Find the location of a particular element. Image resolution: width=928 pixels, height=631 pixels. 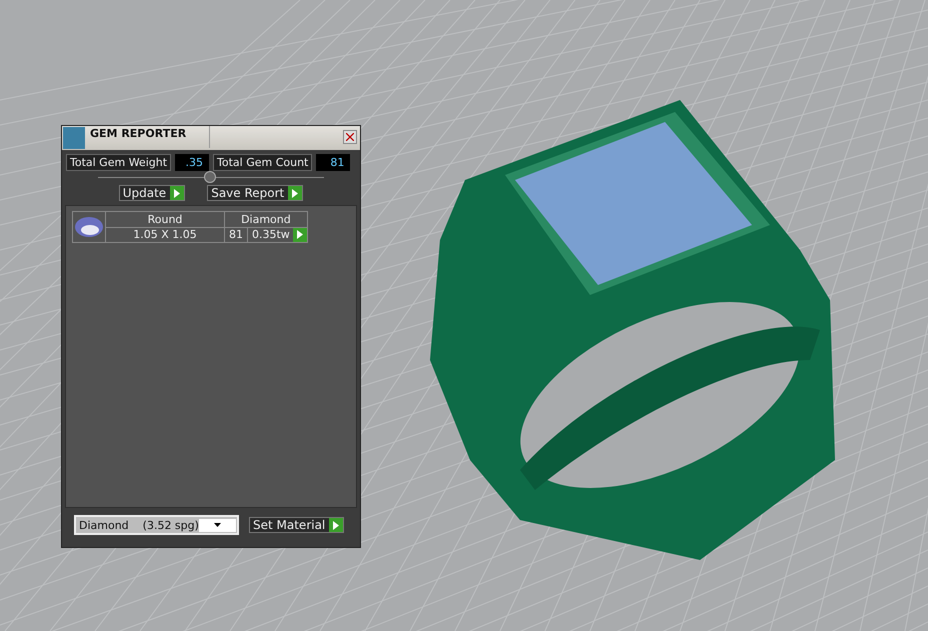

total-weight-label: Total Gem Weight is located at coordinates (119, 162).